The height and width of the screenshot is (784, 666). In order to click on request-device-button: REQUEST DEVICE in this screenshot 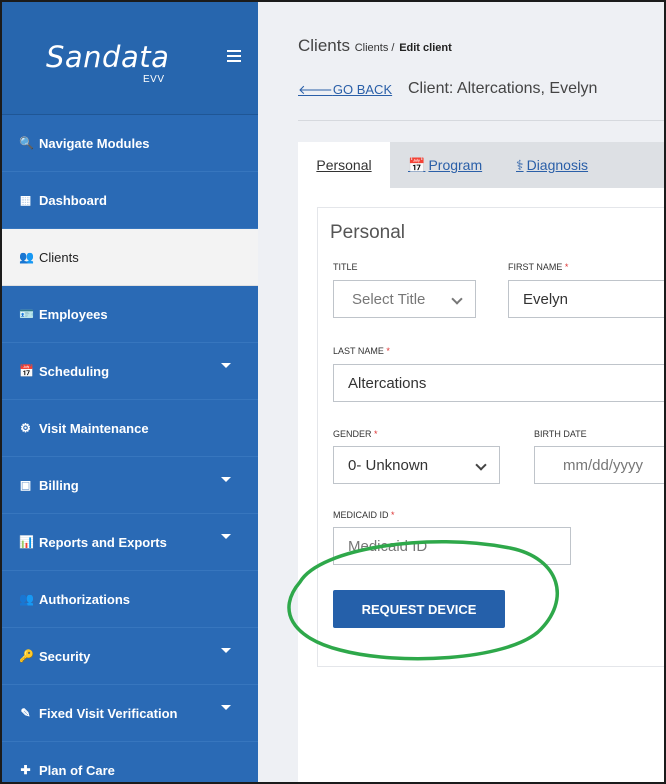, I will do `click(419, 609)`.